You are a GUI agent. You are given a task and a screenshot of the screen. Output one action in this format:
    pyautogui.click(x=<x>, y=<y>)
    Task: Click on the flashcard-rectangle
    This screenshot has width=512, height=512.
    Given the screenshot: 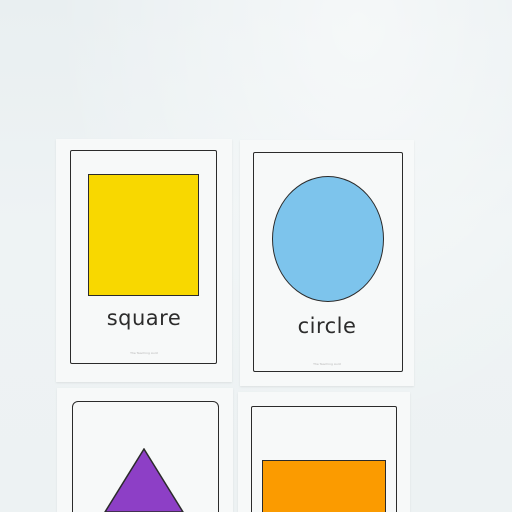 What is the action you would take?
    pyautogui.click(x=324, y=452)
    